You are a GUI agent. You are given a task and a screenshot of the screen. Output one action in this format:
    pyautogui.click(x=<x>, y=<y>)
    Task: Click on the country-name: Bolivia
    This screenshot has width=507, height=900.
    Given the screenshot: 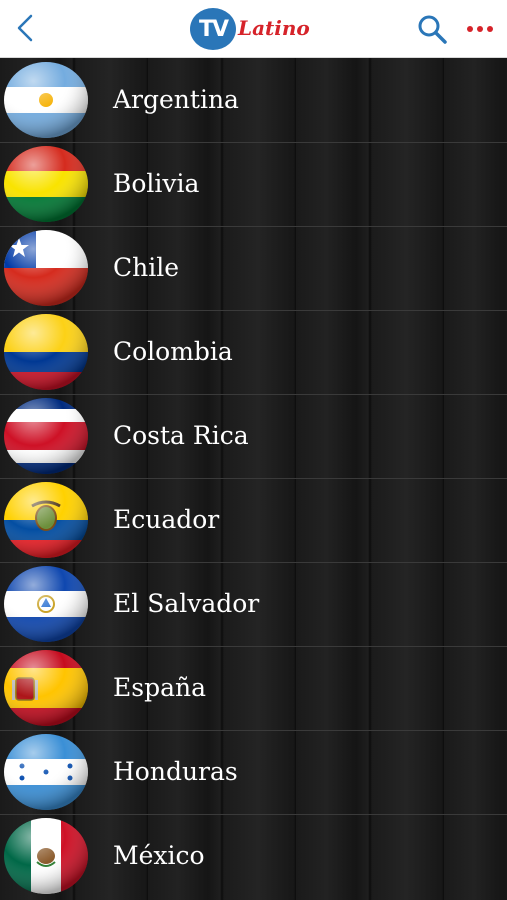 What is the action you would take?
    pyautogui.click(x=156, y=183)
    